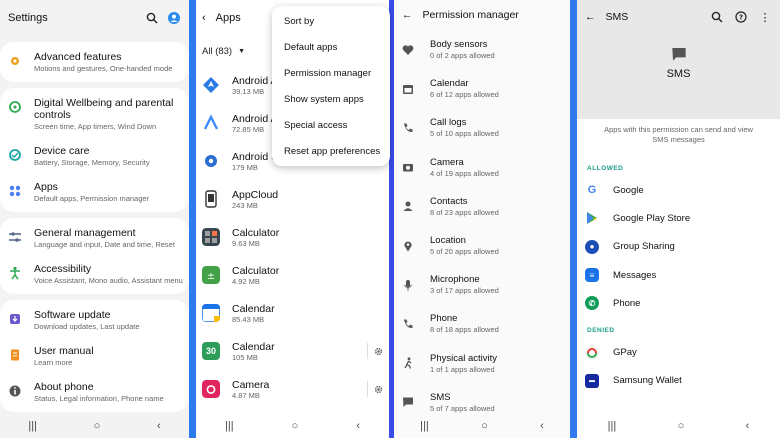 This screenshot has width=780, height=438. I want to click on calculator-icon, so click(211, 237).